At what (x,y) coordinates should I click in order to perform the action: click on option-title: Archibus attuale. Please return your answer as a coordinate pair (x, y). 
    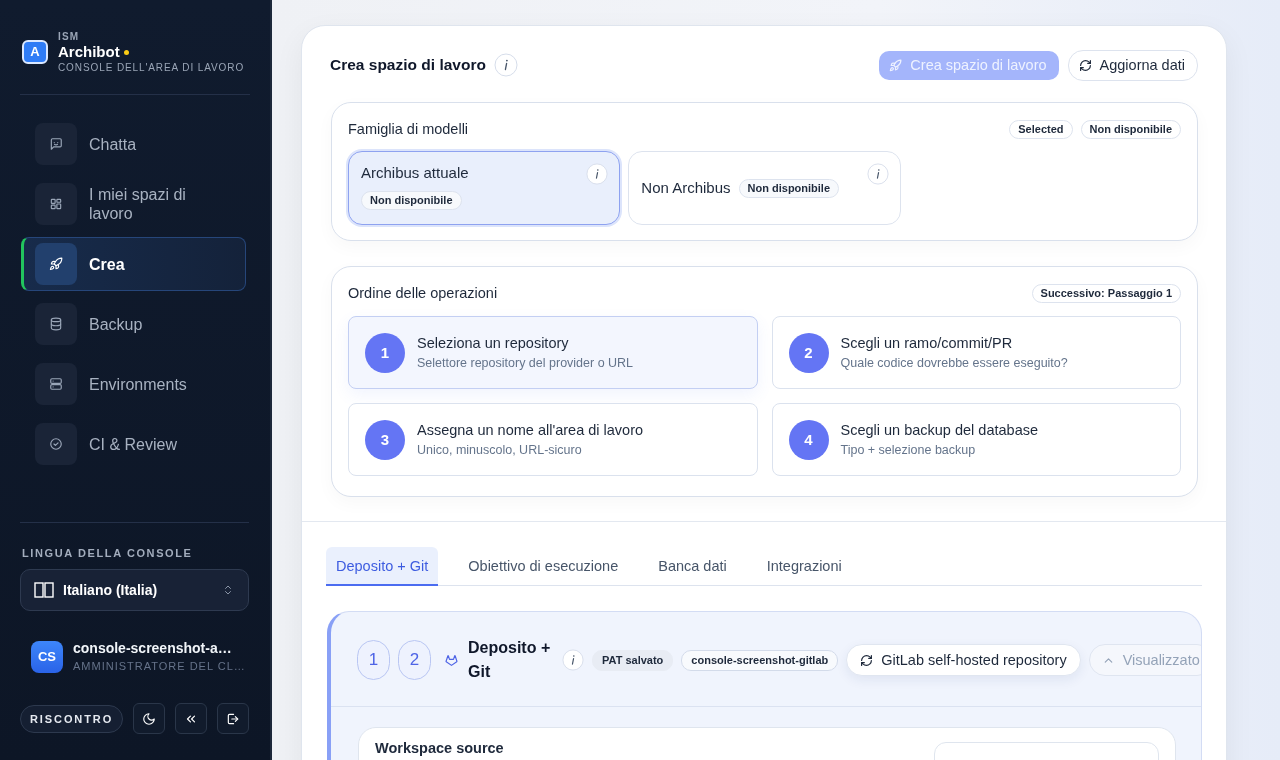
    Looking at the image, I should click on (415, 173).